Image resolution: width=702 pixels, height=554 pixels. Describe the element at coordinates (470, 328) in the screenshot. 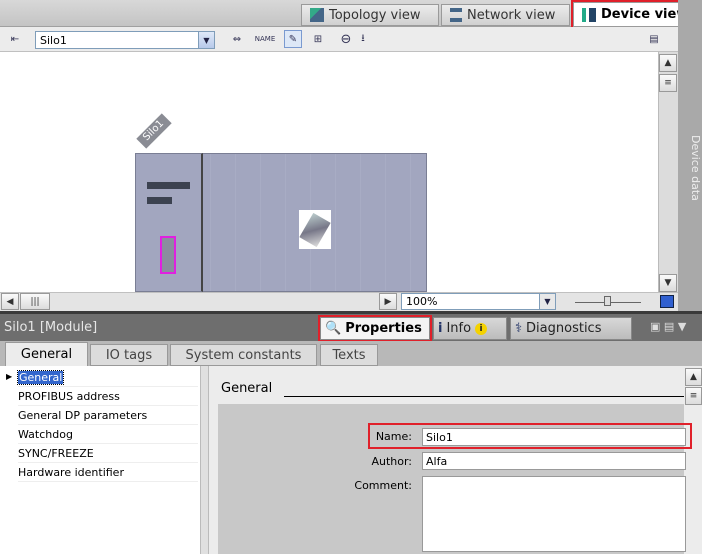

I see `tab-info: i Info i` at that location.